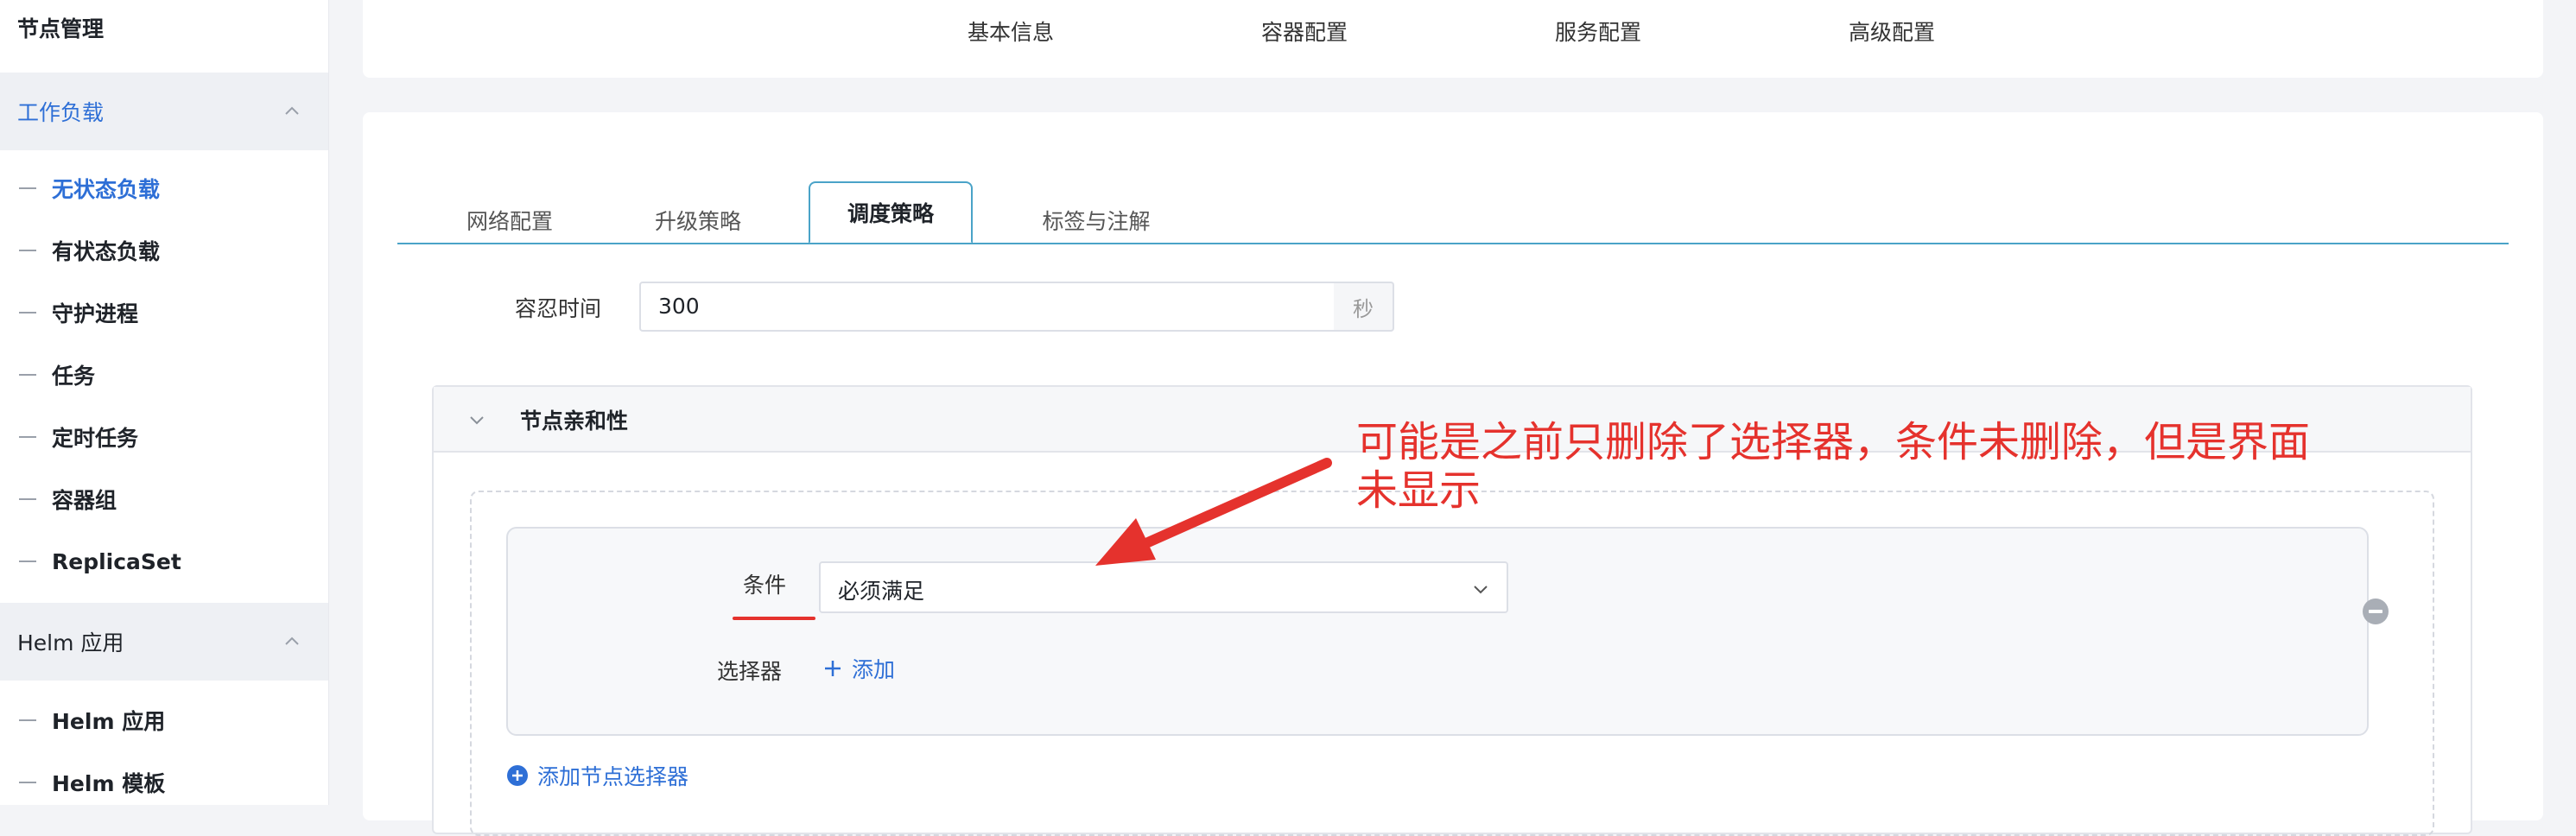 This screenshot has width=2576, height=836. I want to click on sidebar-group-workload: 工作负载, so click(164, 111).